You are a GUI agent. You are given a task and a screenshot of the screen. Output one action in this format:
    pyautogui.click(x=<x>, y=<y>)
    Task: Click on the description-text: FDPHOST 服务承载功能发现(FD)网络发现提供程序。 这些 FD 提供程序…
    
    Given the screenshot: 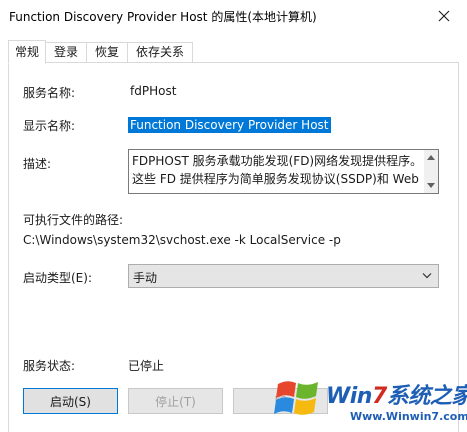 What is the action you would take?
    pyautogui.click(x=278, y=170)
    